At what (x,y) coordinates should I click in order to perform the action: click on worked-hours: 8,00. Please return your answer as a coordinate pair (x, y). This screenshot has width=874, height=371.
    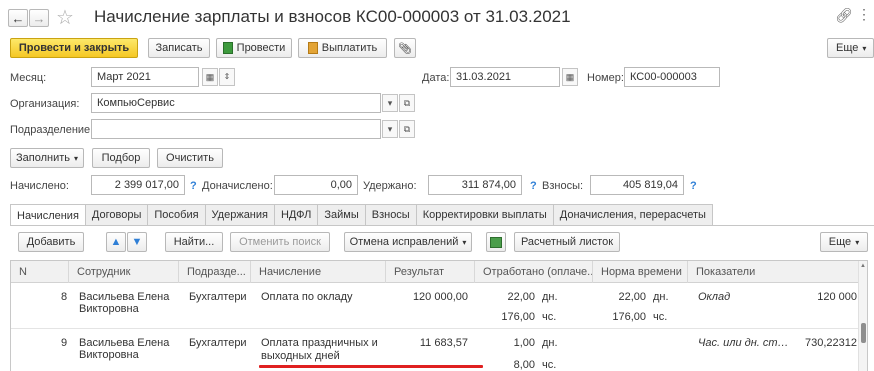
    Looking at the image, I should click on (524, 365).